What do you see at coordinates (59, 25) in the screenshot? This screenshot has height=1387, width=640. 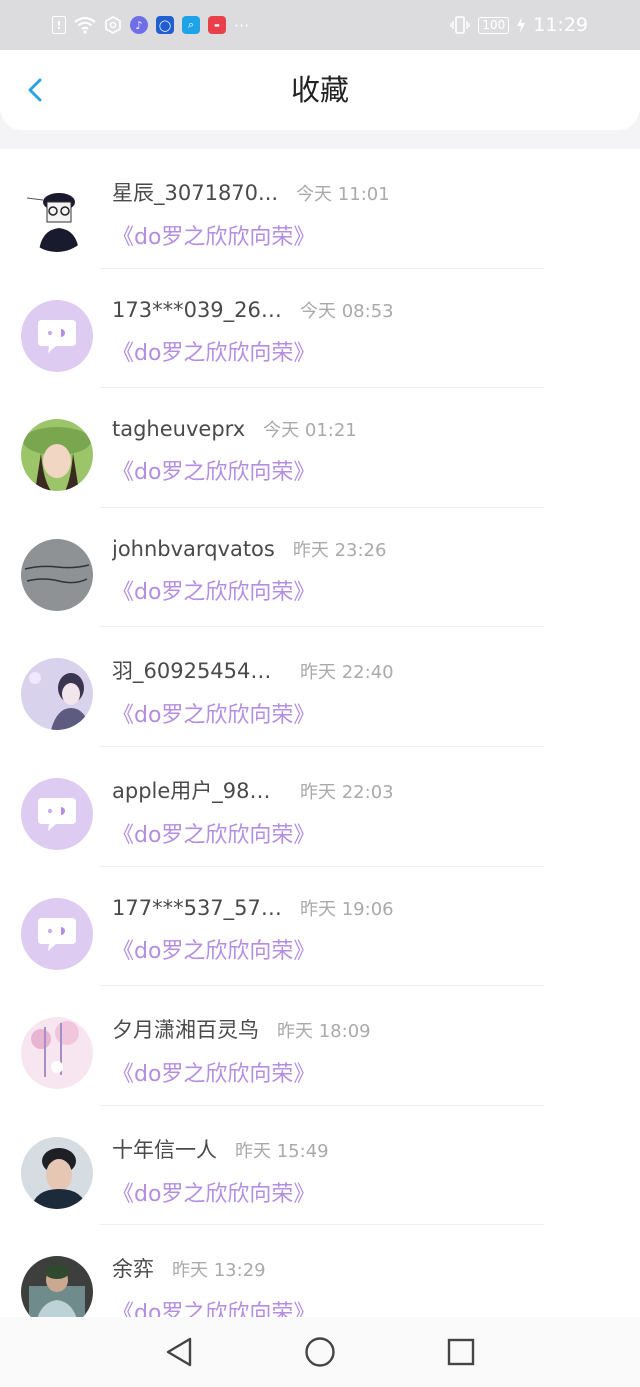 I see `sim-alert-icon: !` at bounding box center [59, 25].